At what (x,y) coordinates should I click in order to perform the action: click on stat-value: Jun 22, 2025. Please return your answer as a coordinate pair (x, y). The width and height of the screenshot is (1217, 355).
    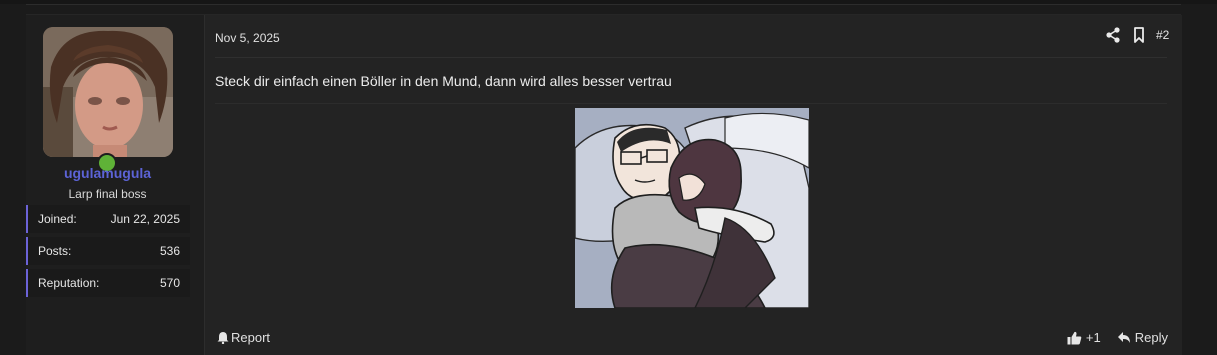
    Looking at the image, I should click on (145, 219).